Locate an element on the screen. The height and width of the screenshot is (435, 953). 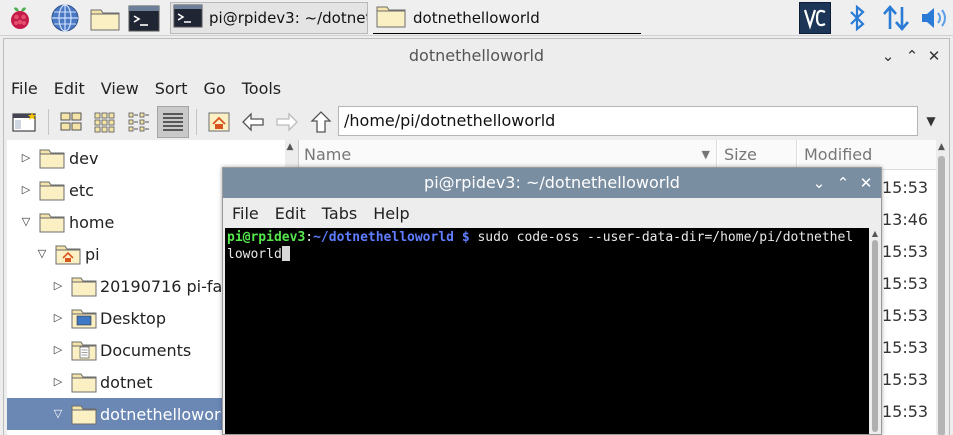
window-title: dotnethelloworld is located at coordinates (476, 55).